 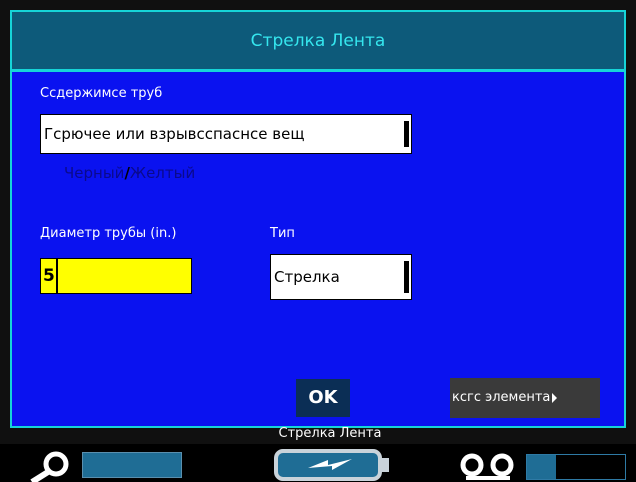 What do you see at coordinates (555, 397) in the screenshot?
I see `arrow-right-icon` at bounding box center [555, 397].